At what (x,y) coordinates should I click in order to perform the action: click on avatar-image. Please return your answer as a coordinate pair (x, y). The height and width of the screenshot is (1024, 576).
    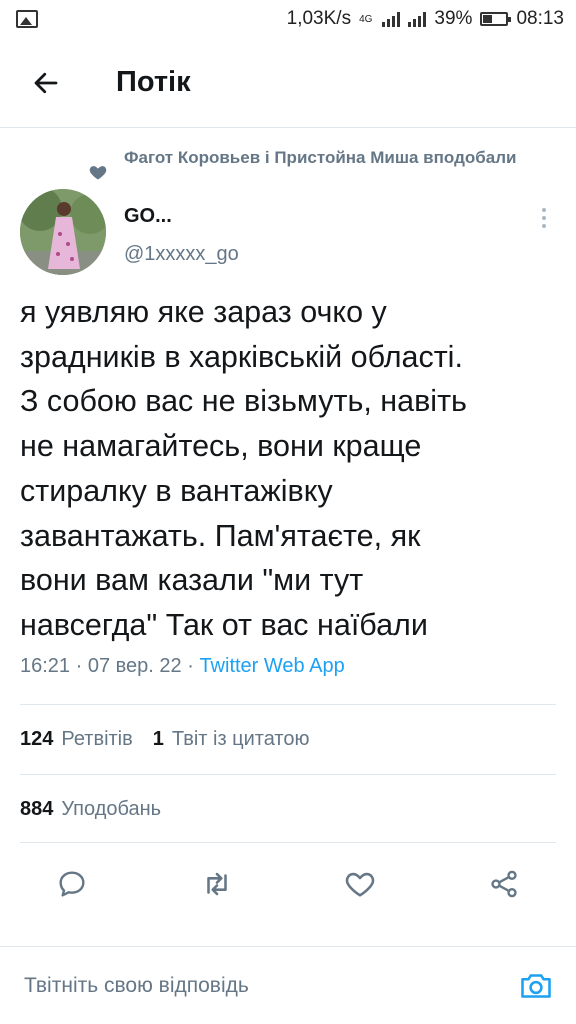
    Looking at the image, I should click on (63, 232).